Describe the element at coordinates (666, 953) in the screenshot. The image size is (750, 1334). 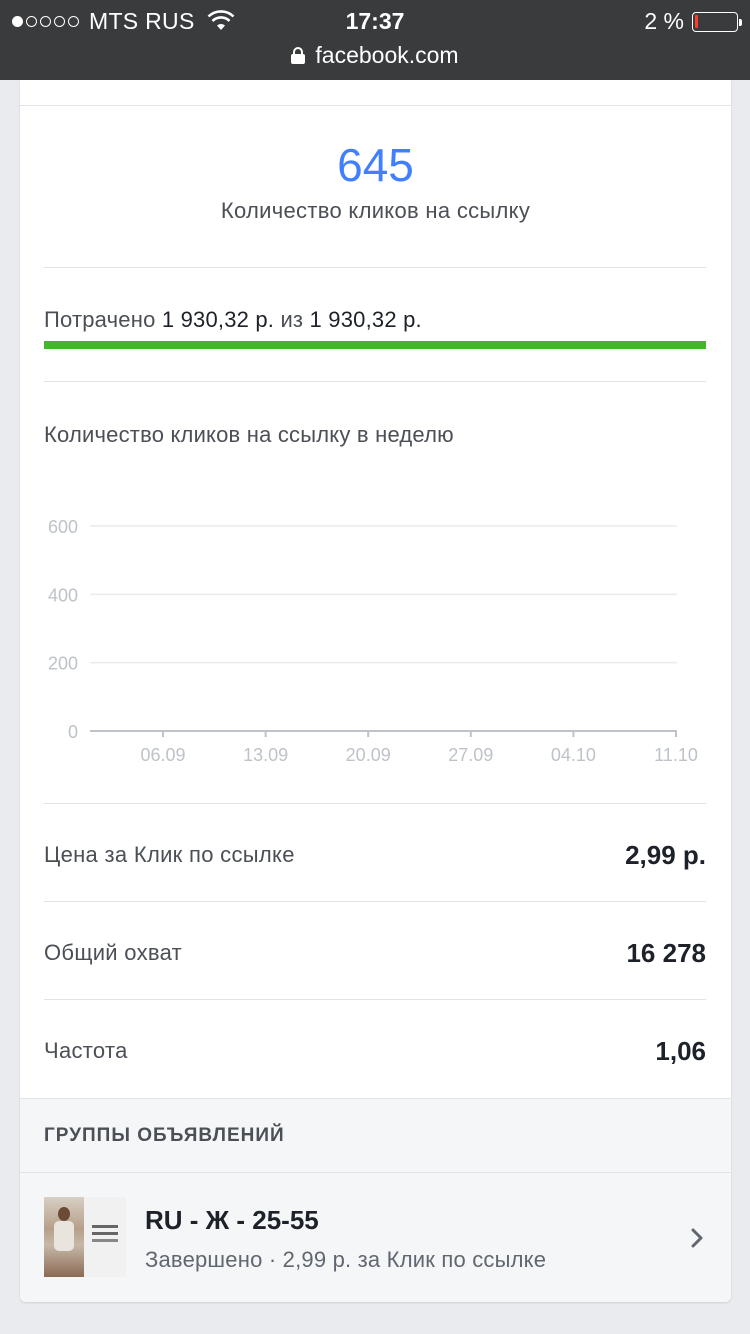
I see `metric-reach-value: 16 278` at that location.